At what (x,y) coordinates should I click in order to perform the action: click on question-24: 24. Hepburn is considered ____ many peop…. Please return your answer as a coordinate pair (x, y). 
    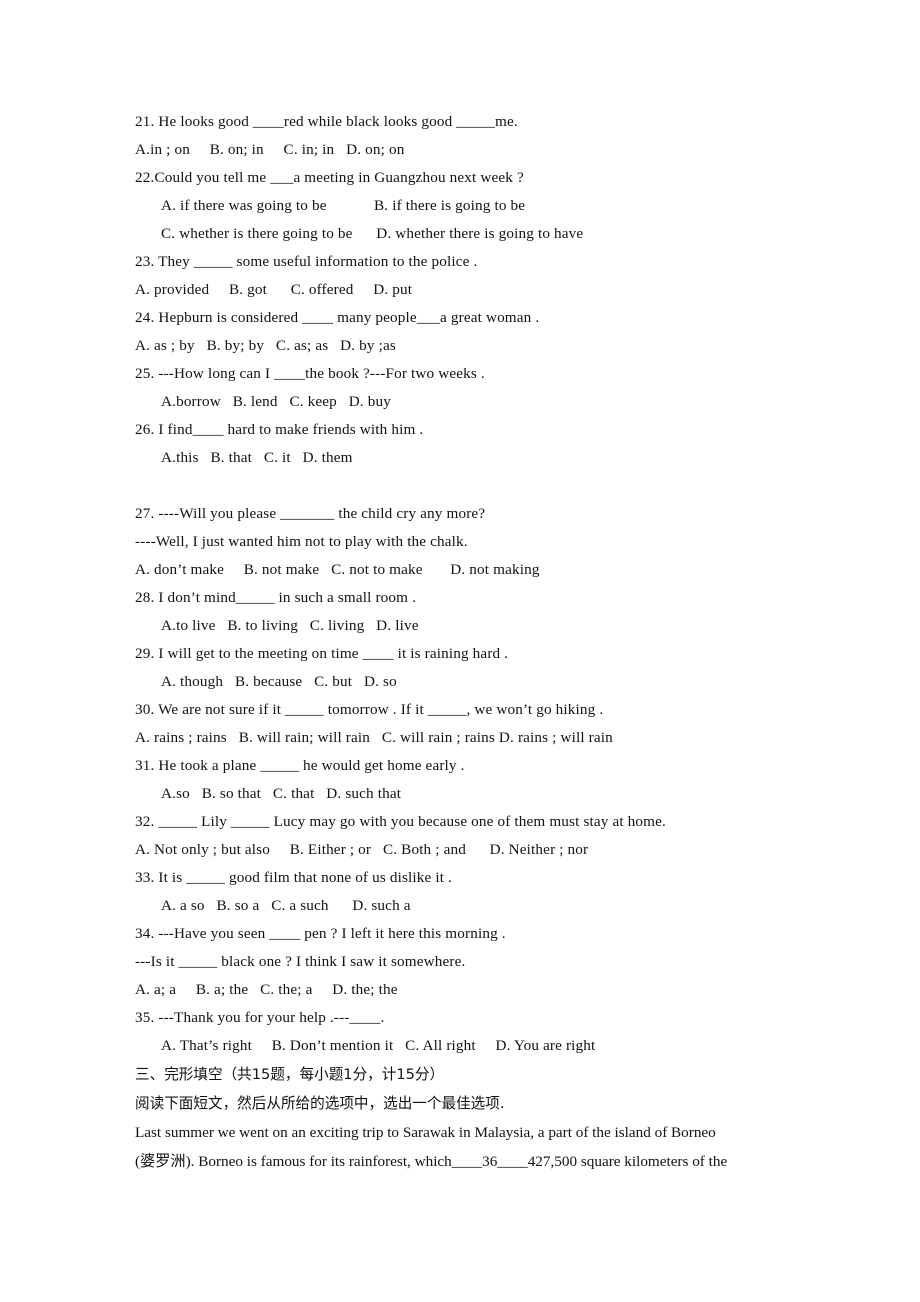
    Looking at the image, I should click on (461, 332).